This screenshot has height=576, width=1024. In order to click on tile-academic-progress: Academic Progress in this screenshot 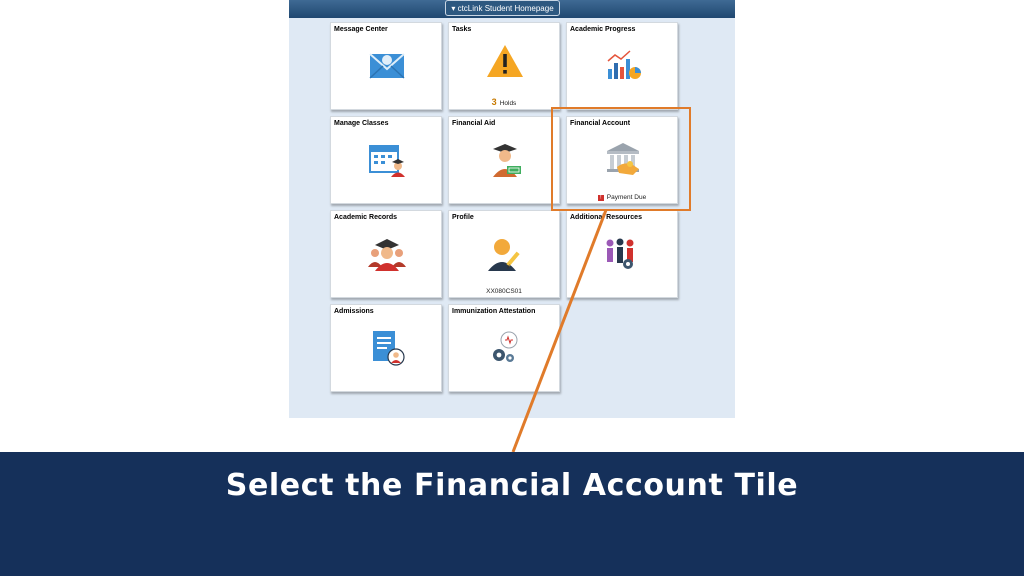, I will do `click(622, 66)`.